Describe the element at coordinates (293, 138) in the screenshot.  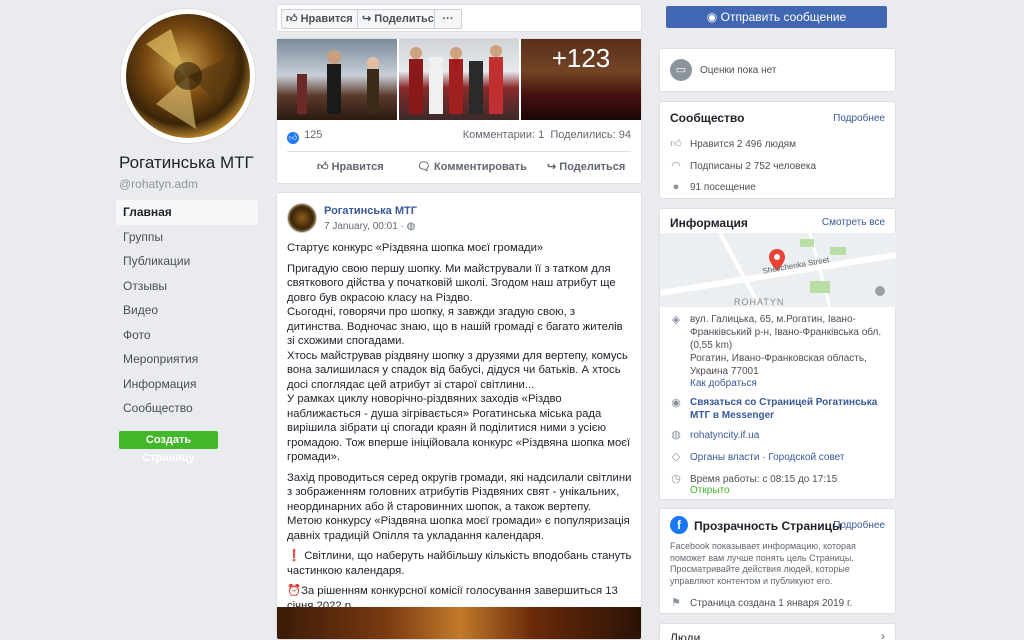
I see `like-reaction-icon: 👍︎` at that location.